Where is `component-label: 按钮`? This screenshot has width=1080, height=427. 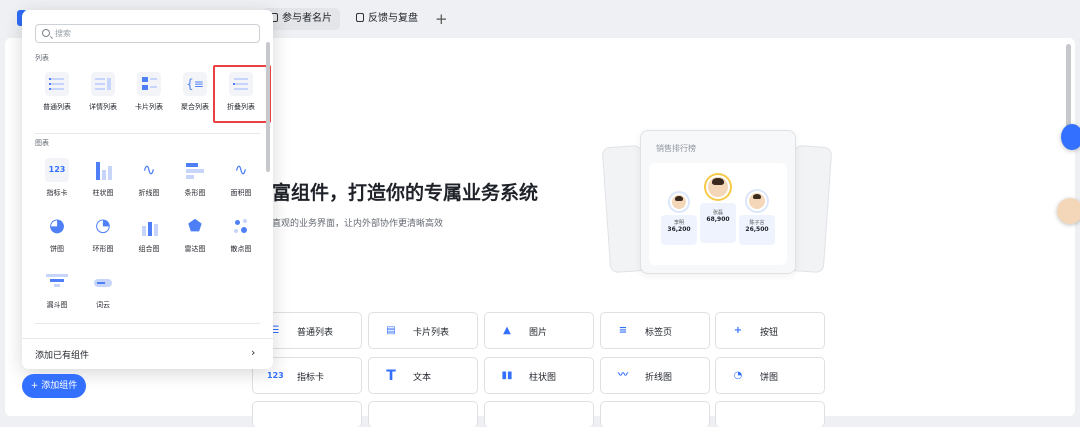 component-label: 按钮 is located at coordinates (769, 333).